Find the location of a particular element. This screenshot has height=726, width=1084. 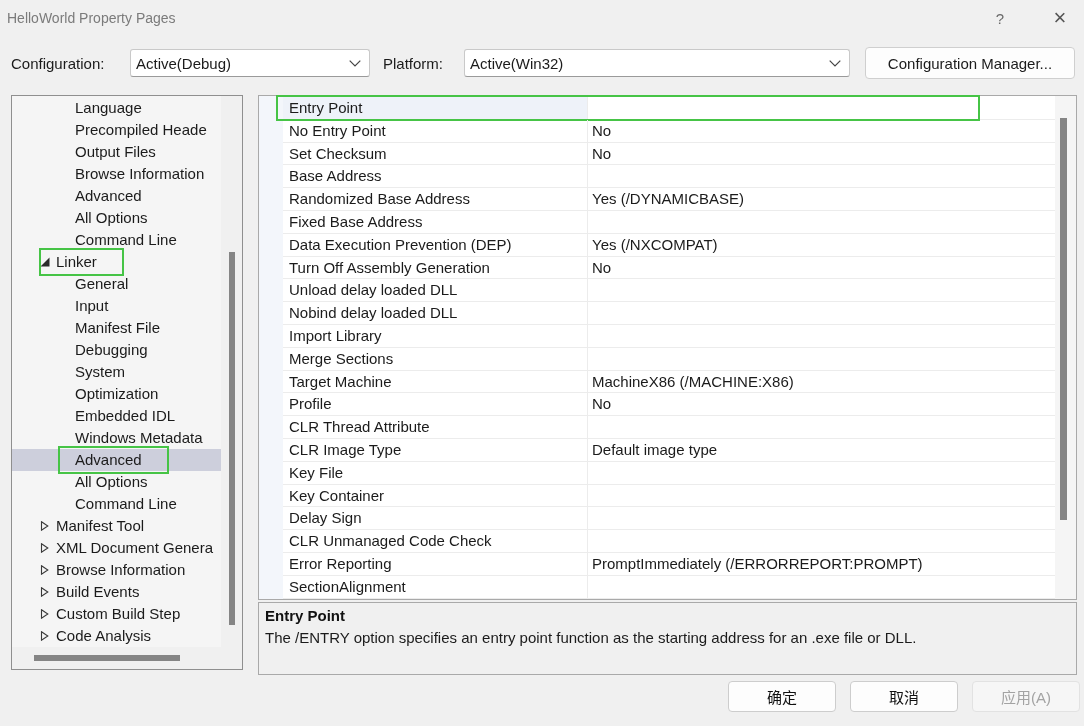

property-value: Default image type is located at coordinates (821, 450).